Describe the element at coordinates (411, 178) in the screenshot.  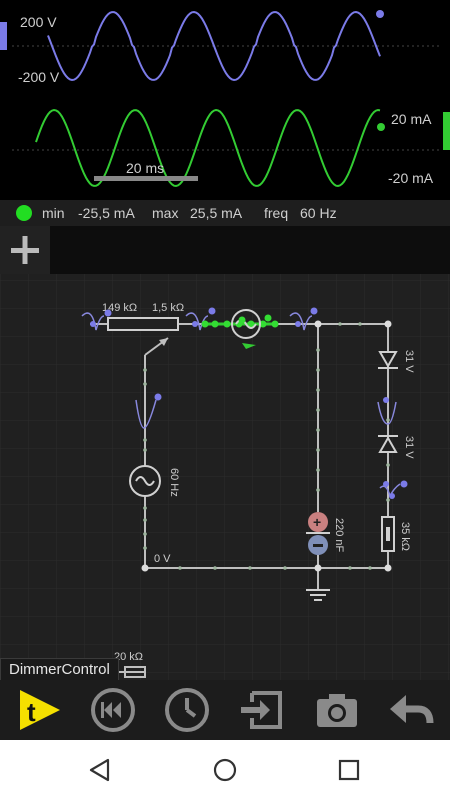
I see `current-bottom-label: -20 mA` at that location.